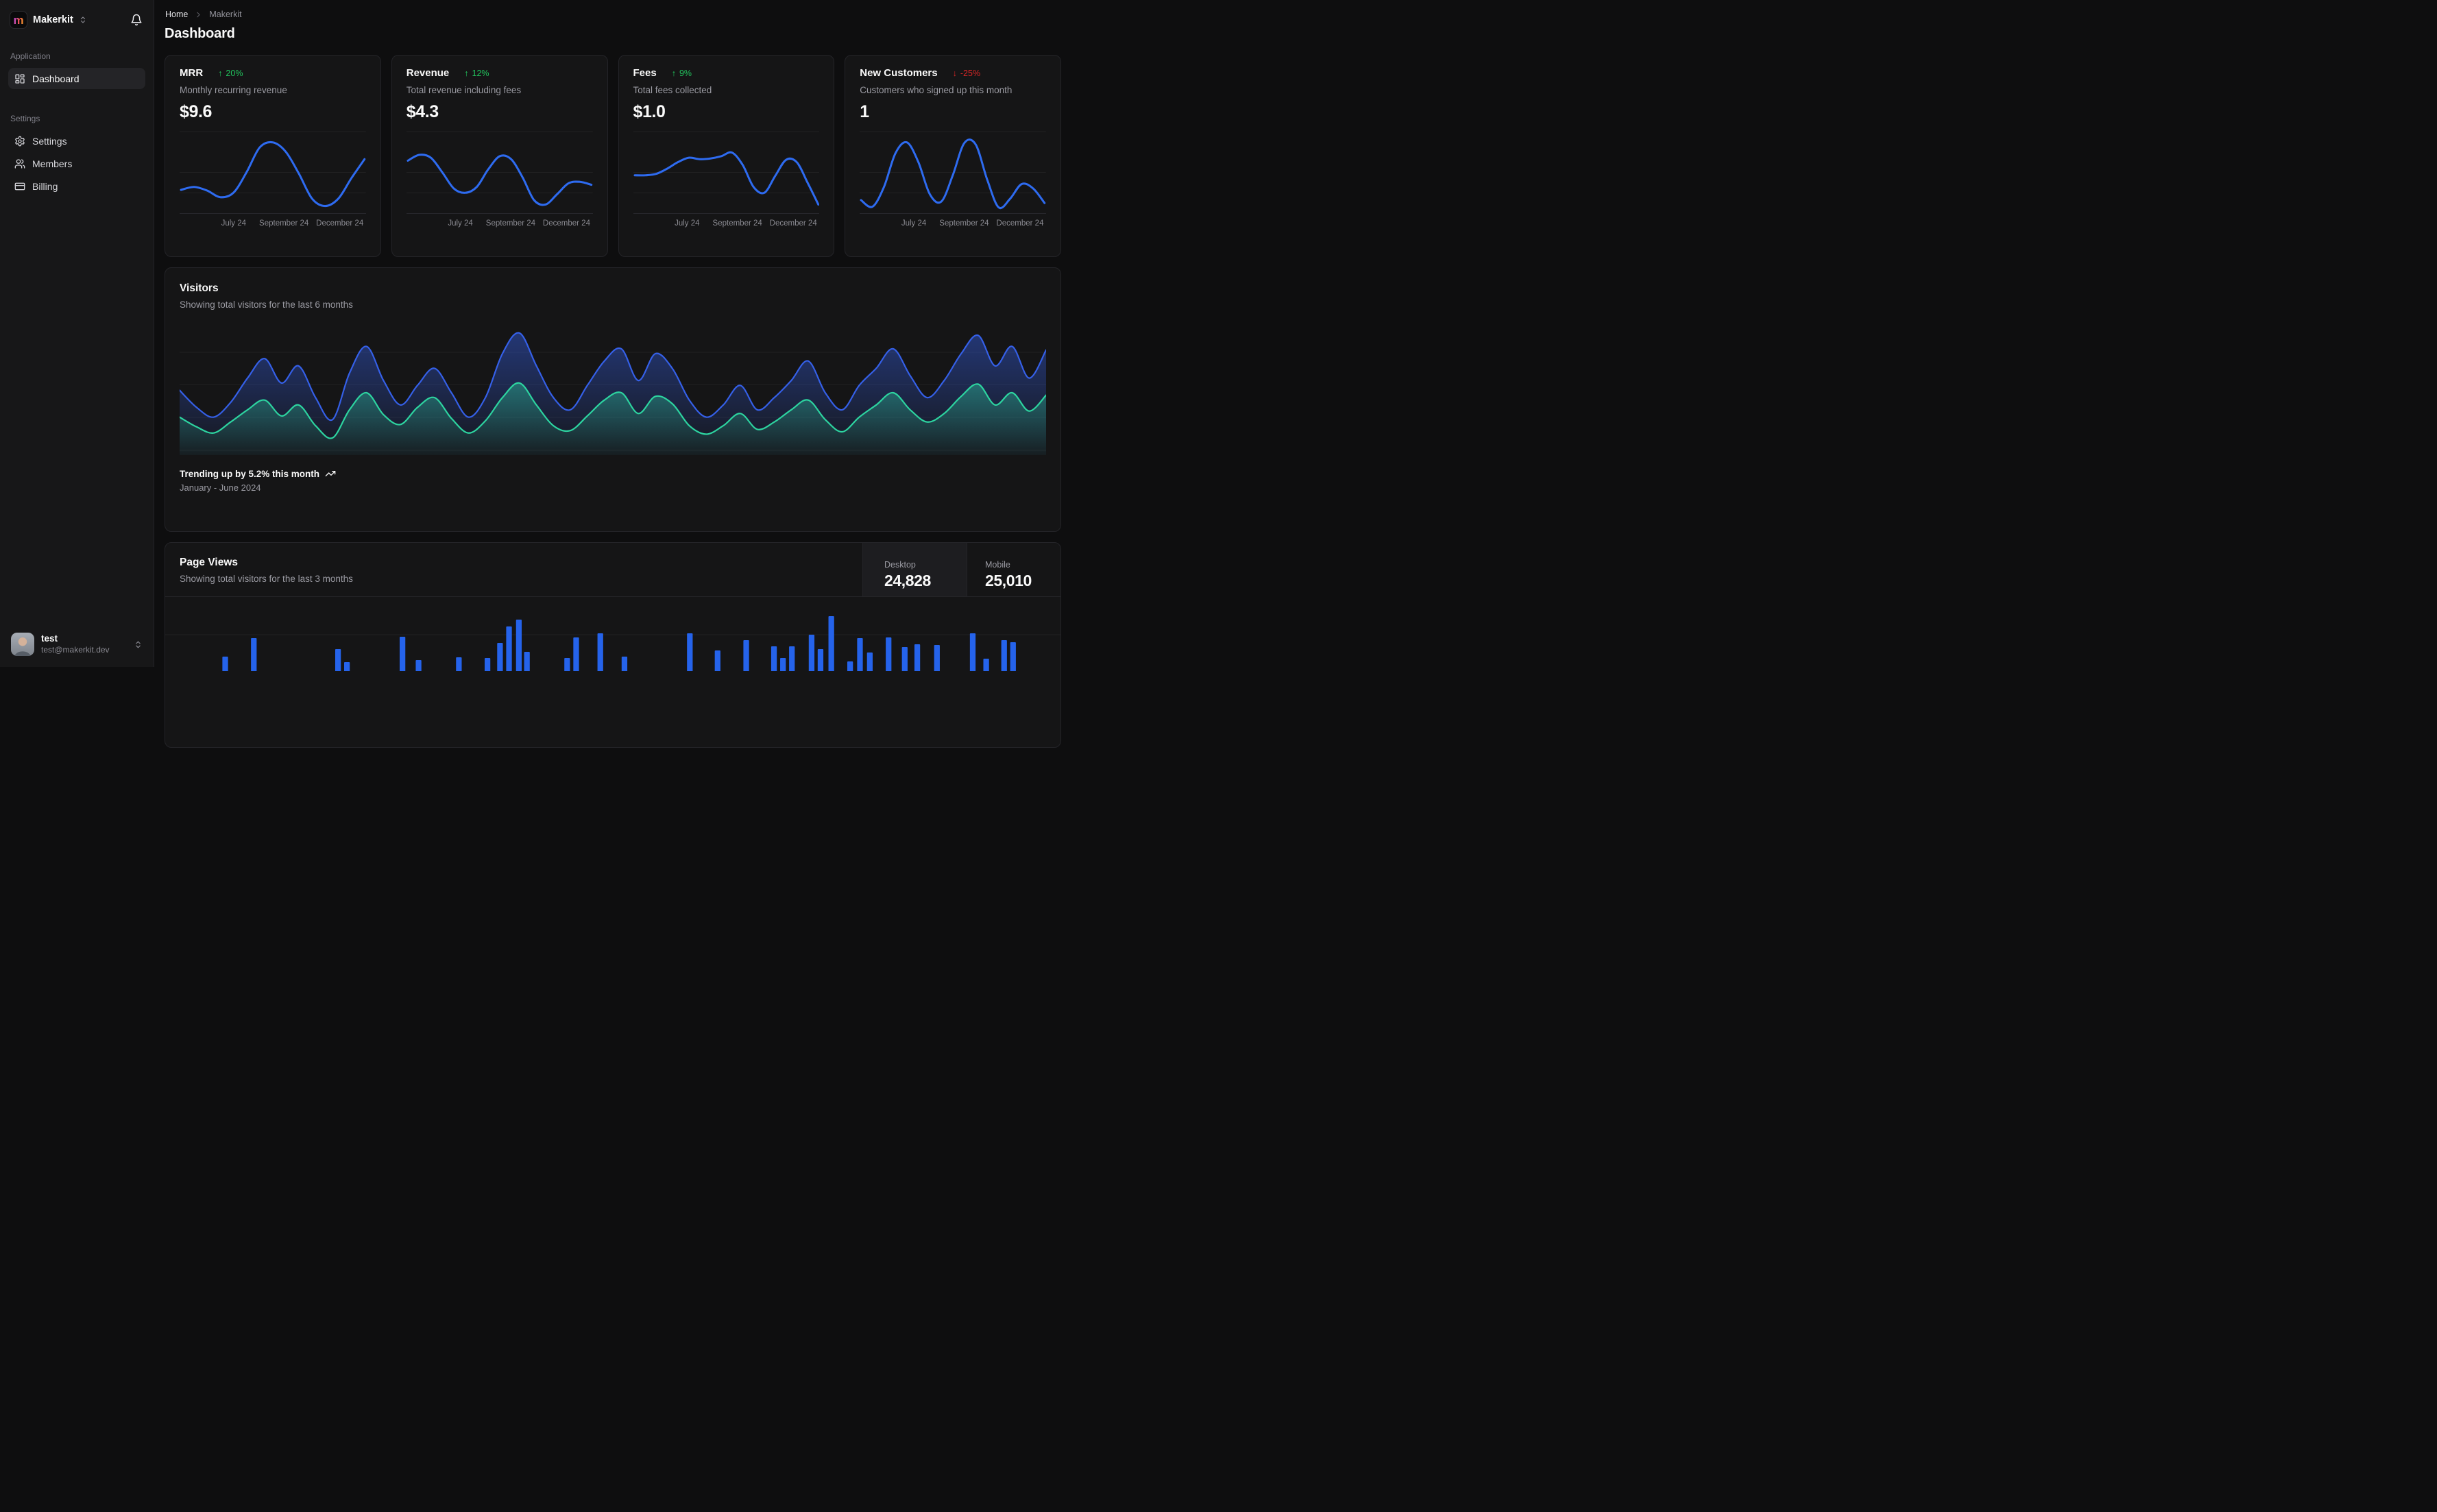 Image resolution: width=2437 pixels, height=1512 pixels. I want to click on gear-icon, so click(19, 142).